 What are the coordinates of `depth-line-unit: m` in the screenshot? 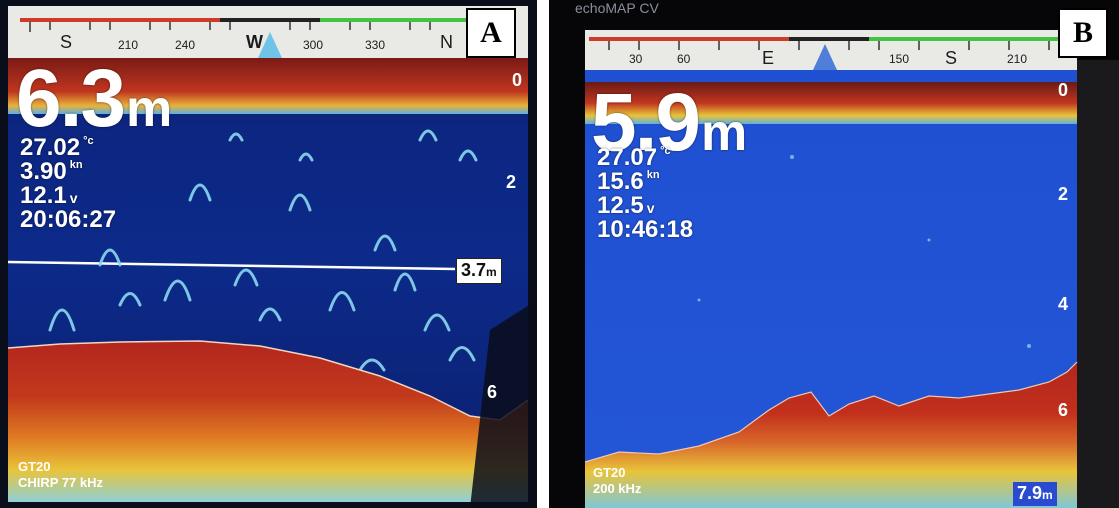 It's located at (491, 272).